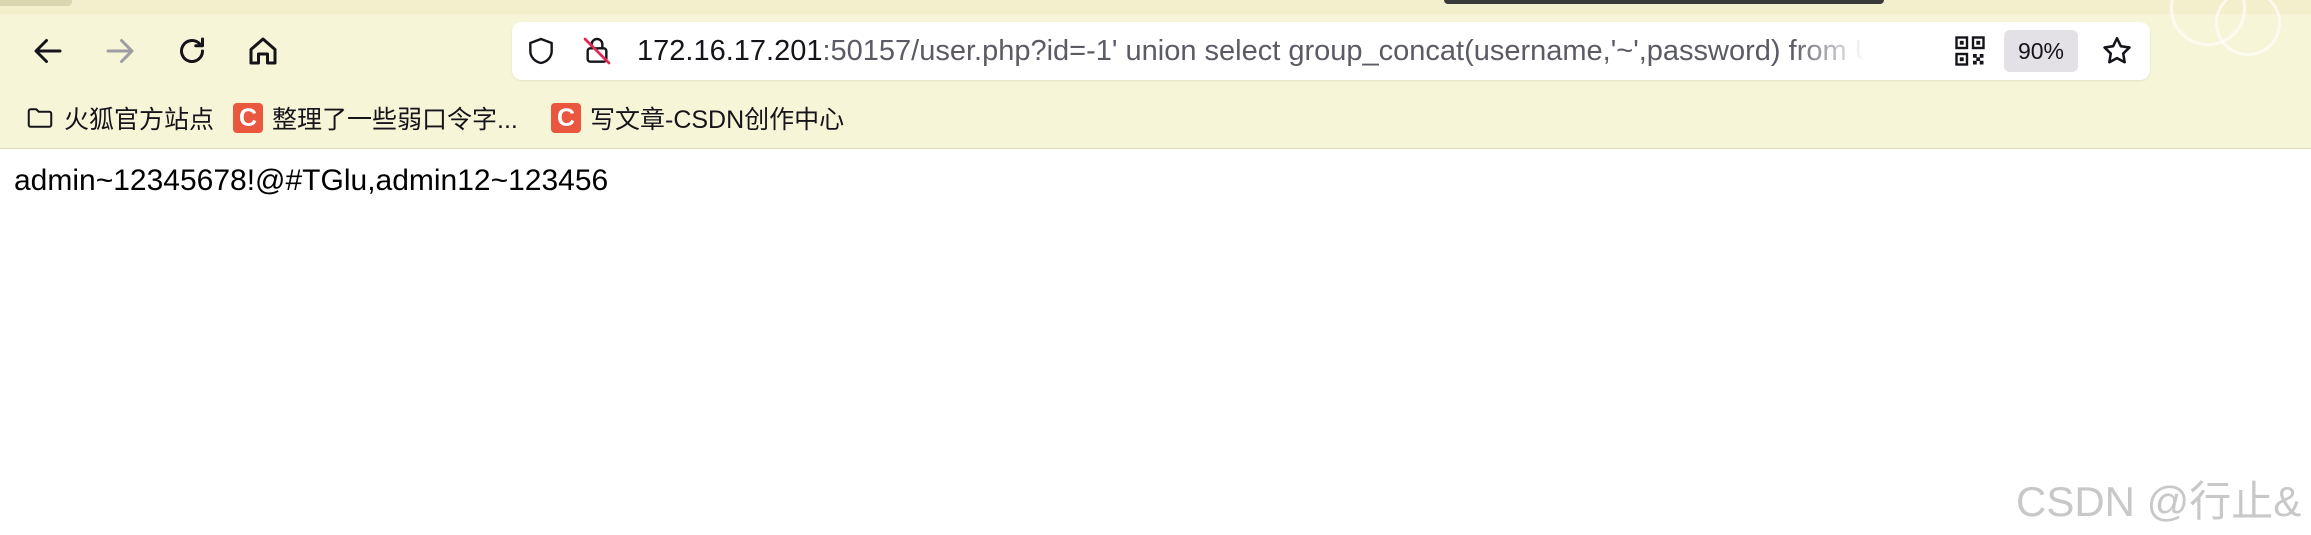 Image resolution: width=2311 pixels, height=535 pixels. Describe the element at coordinates (541, 51) in the screenshot. I see `shield-icon` at that location.